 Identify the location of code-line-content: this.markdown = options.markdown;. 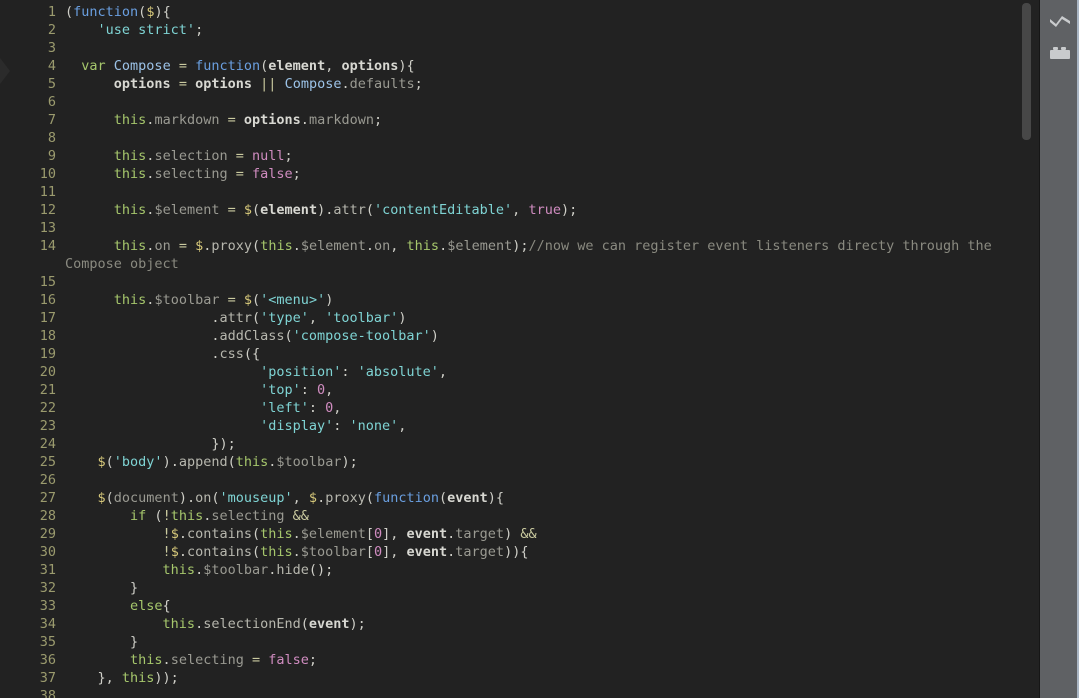
(543, 120).